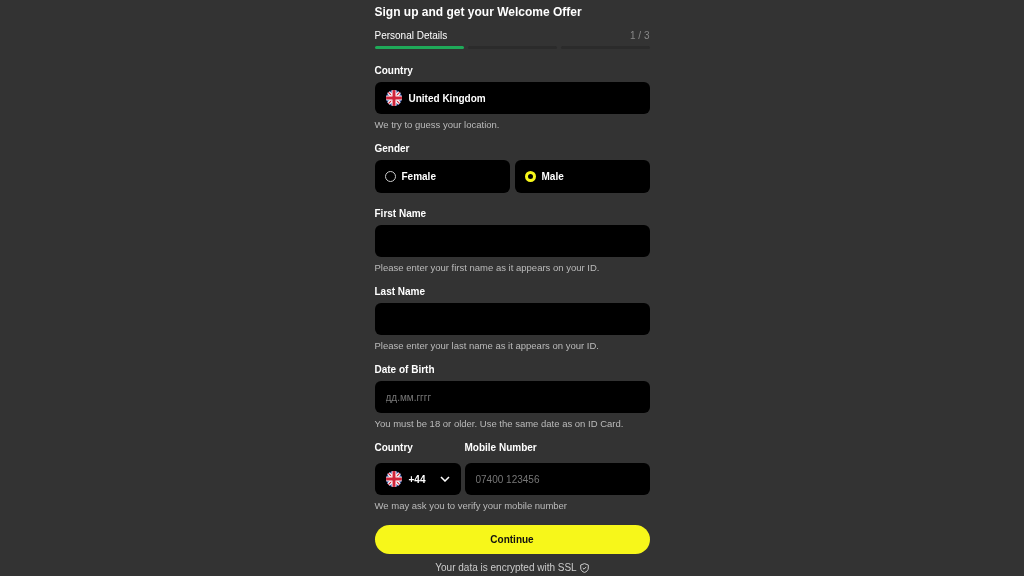  I want to click on gender-option: Female, so click(442, 176).